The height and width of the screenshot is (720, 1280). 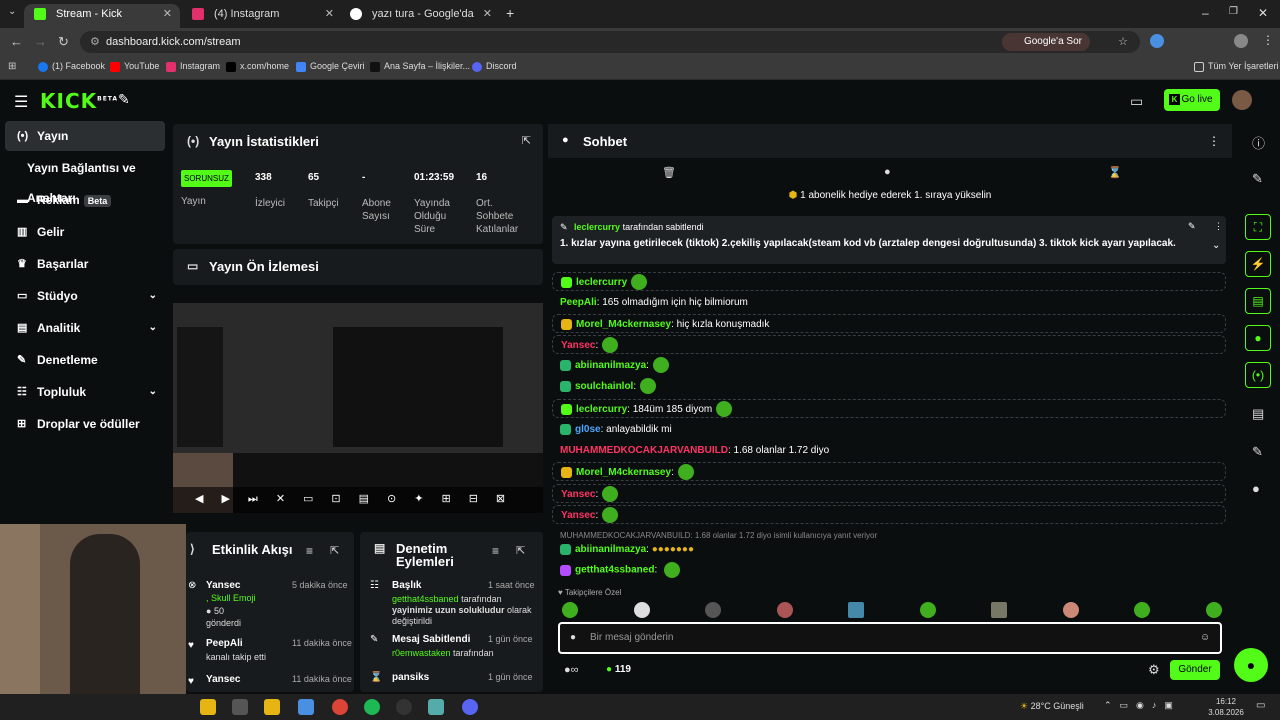 What do you see at coordinates (1154, 670) in the screenshot?
I see `settings-icon: ⚙` at bounding box center [1154, 670].